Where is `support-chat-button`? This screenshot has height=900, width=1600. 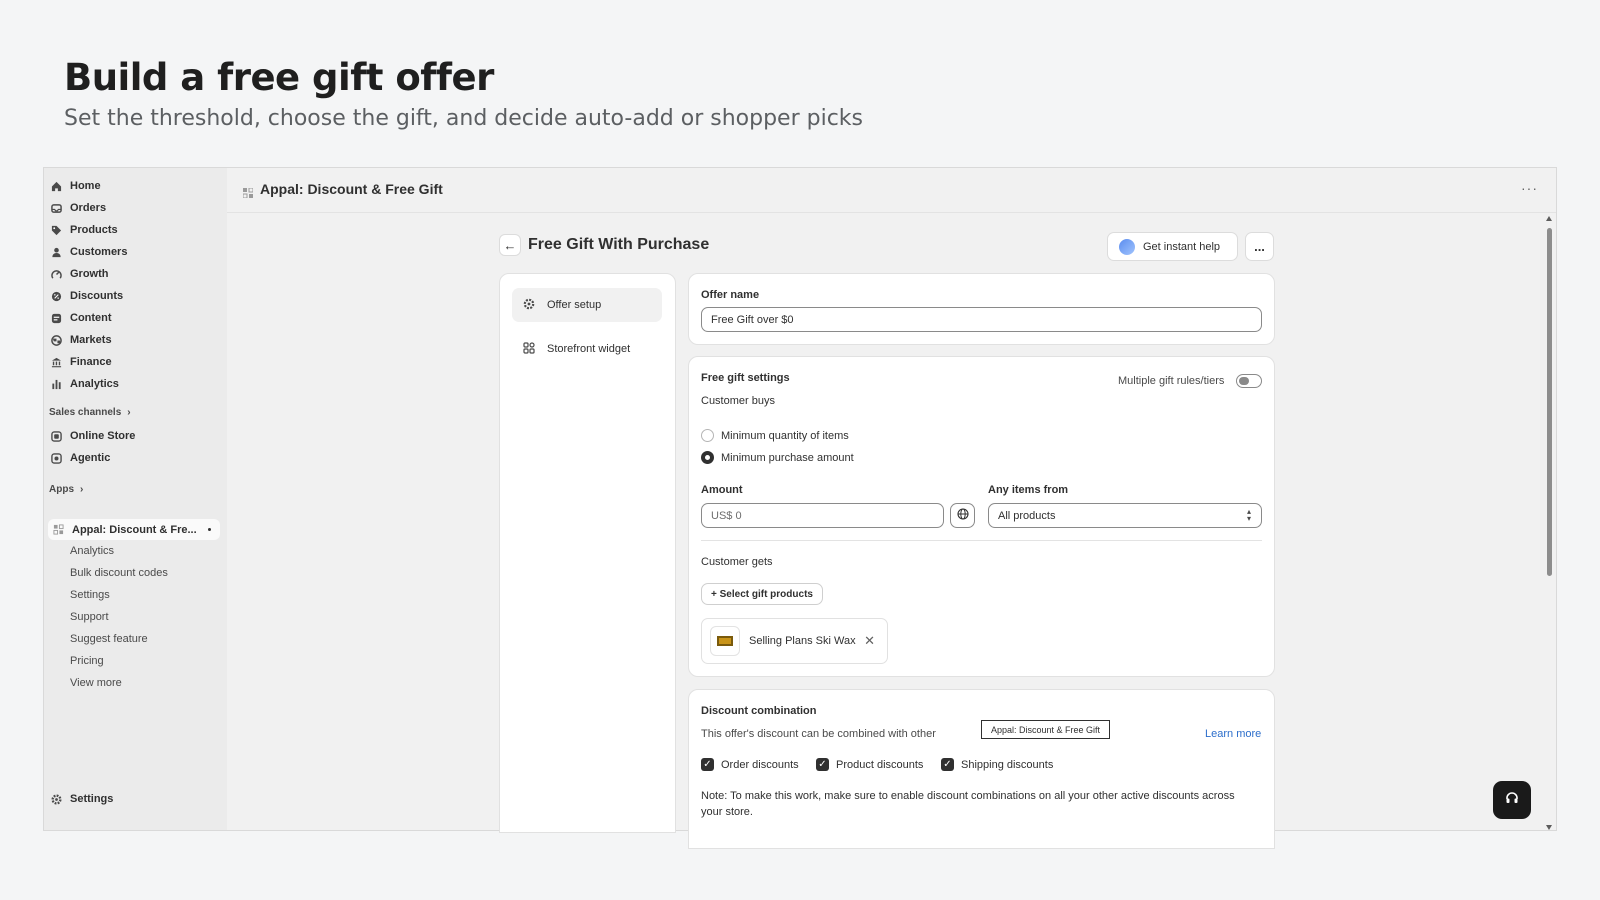
support-chat-button is located at coordinates (1512, 800).